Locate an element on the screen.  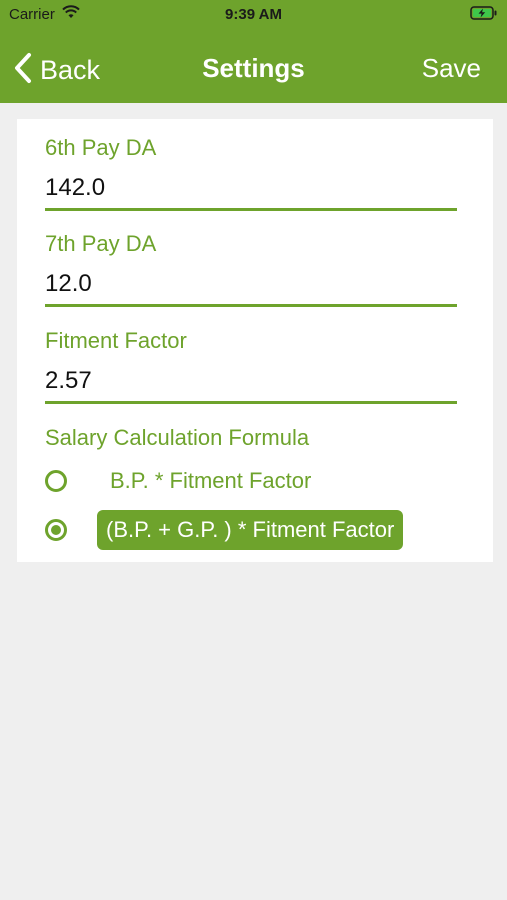
fitment-factor-input is located at coordinates (251, 385).